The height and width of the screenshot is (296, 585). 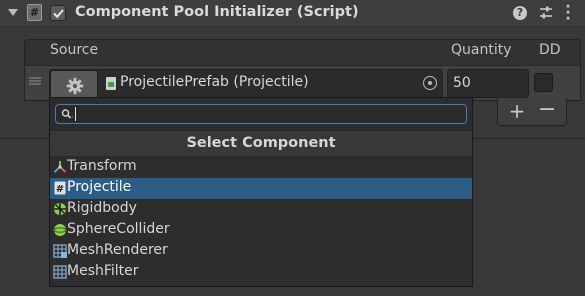 I want to click on component-item-label: MeshRenderer, so click(x=117, y=250).